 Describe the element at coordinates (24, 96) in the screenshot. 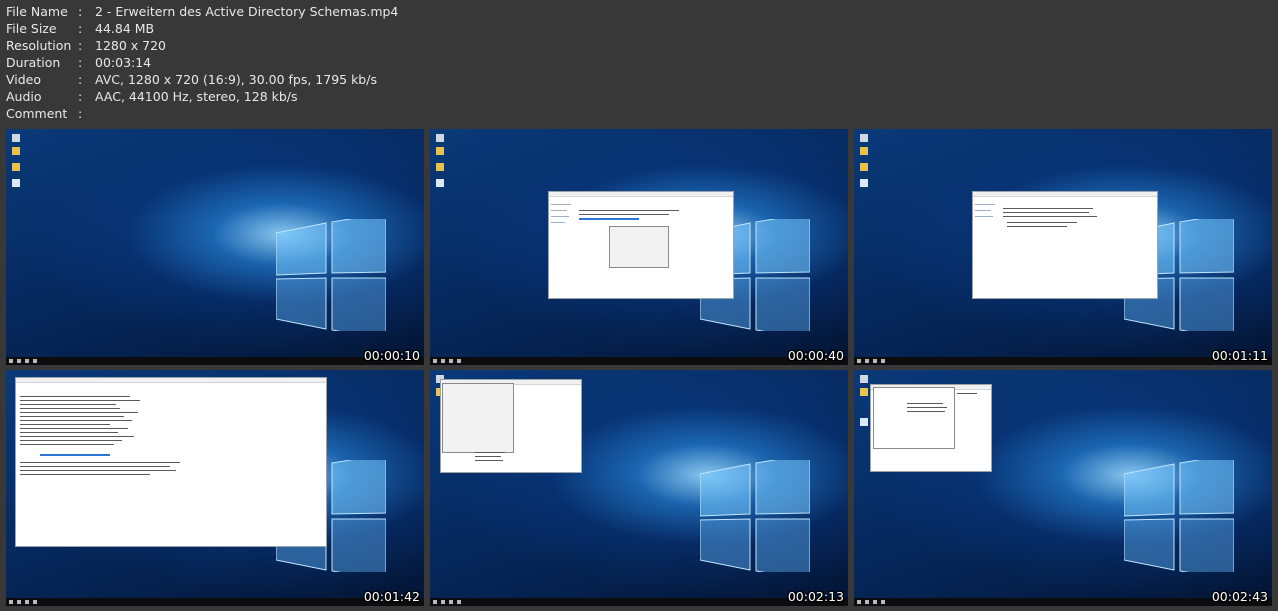

I see `info-label: Audio` at that location.